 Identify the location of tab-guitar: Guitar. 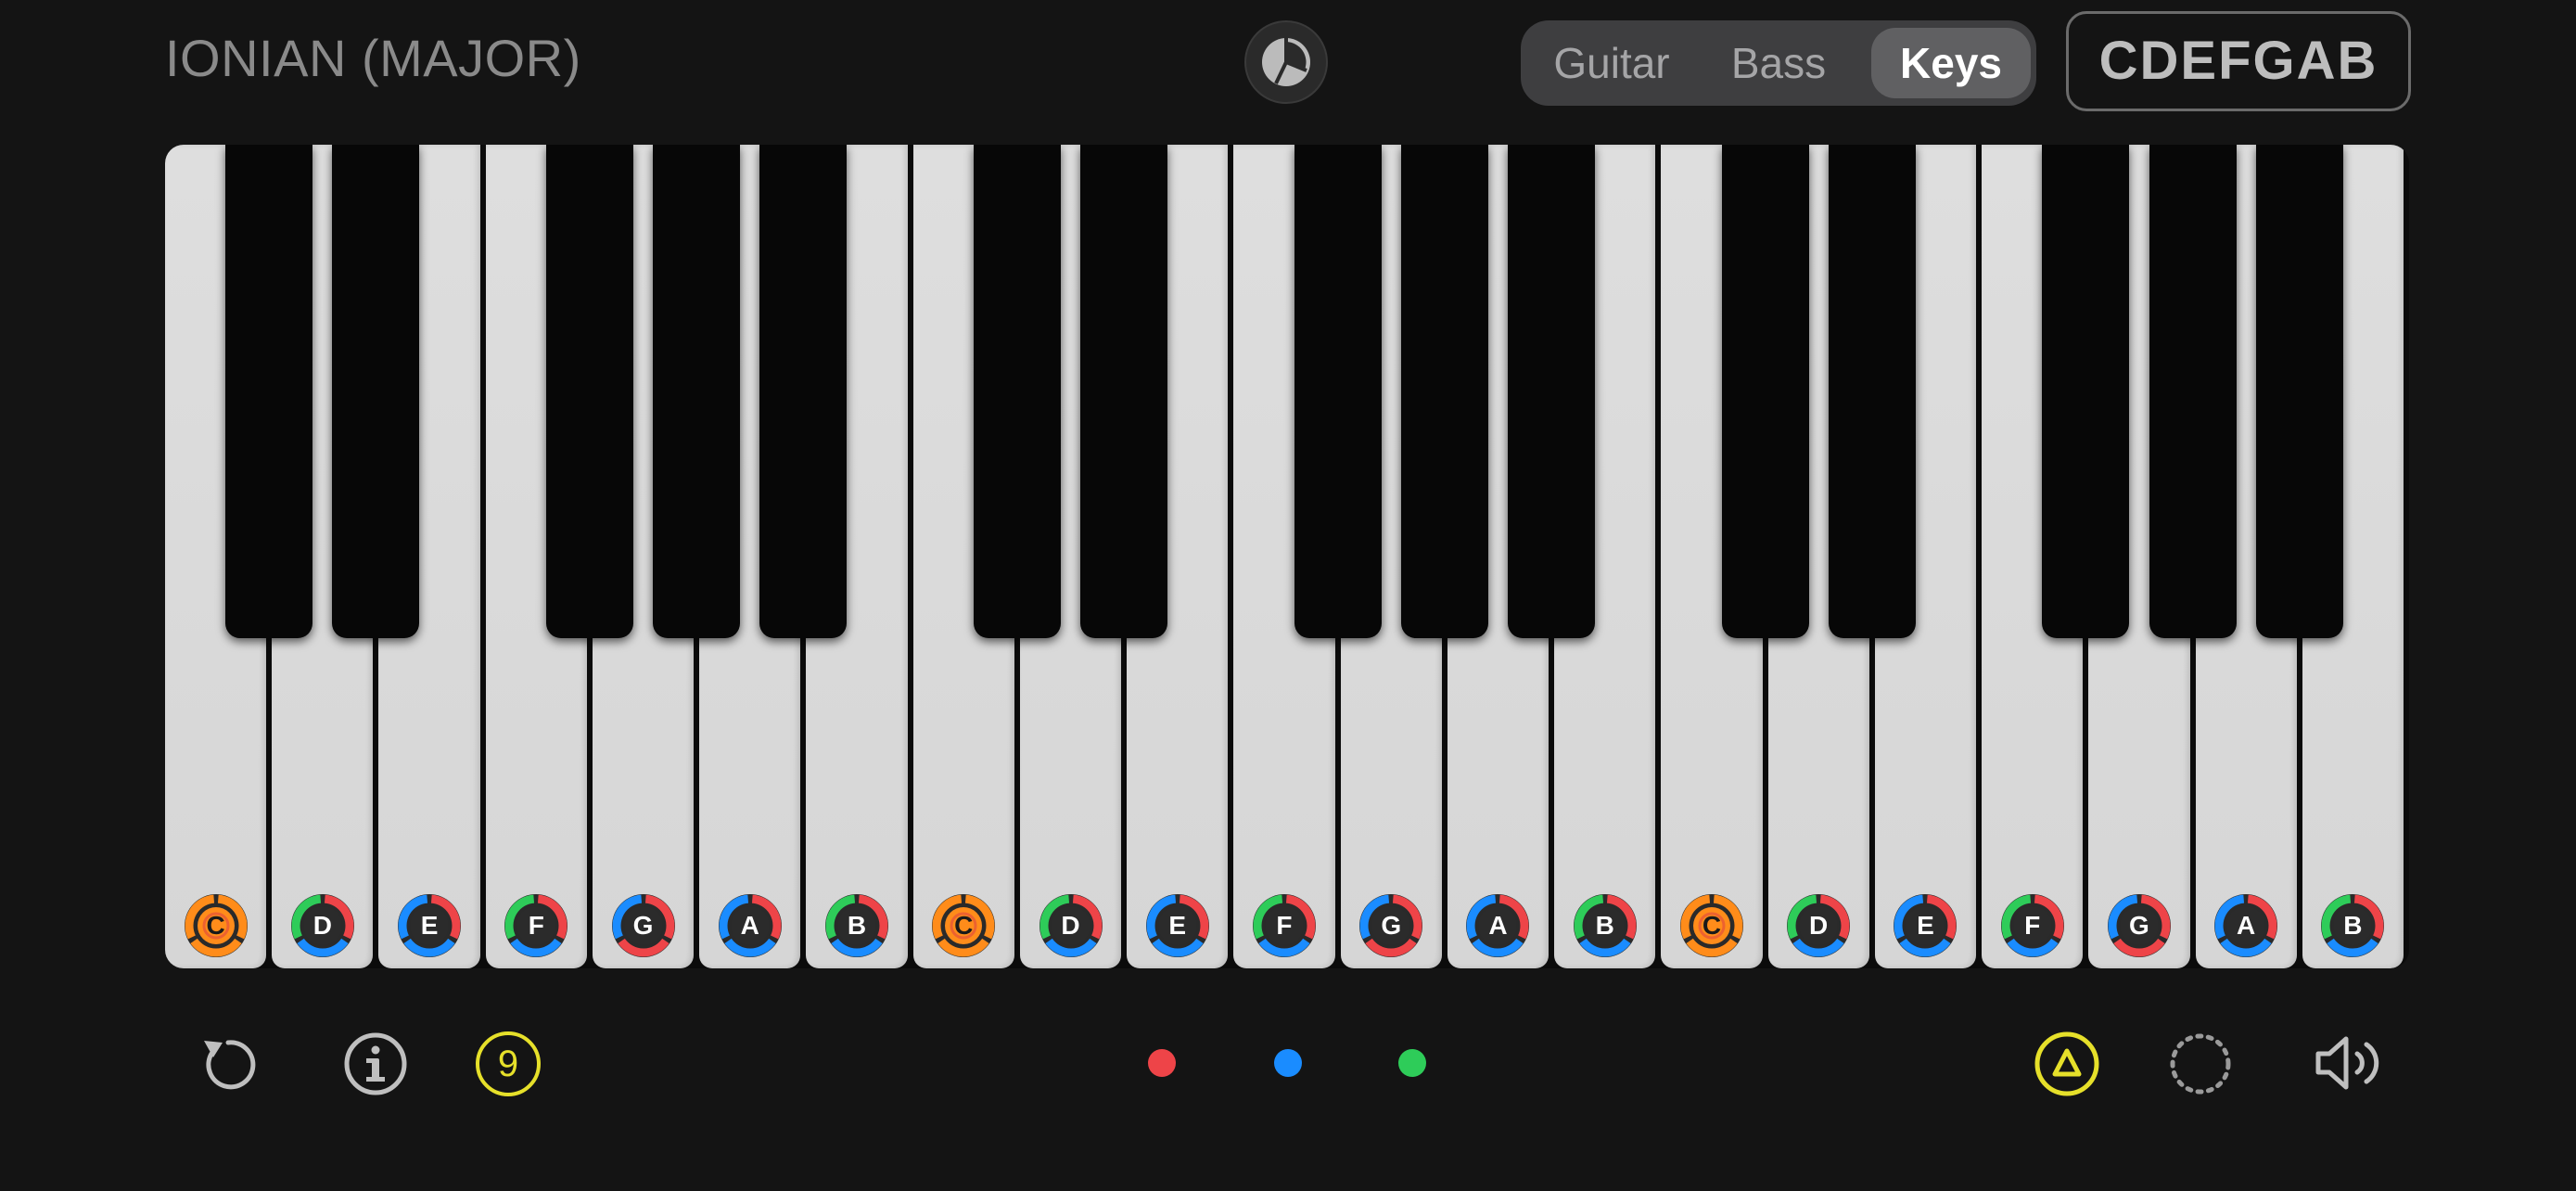
(1612, 63).